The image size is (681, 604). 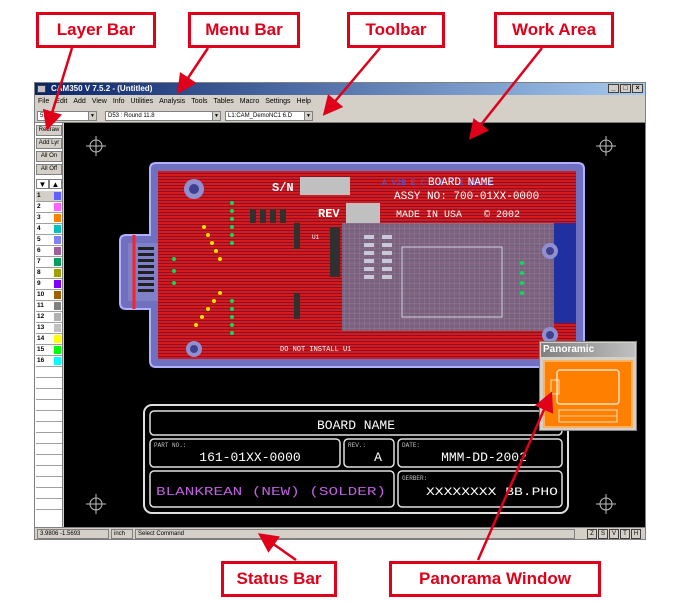 I want to click on layer-row-16: 16, so click(x=49, y=361).